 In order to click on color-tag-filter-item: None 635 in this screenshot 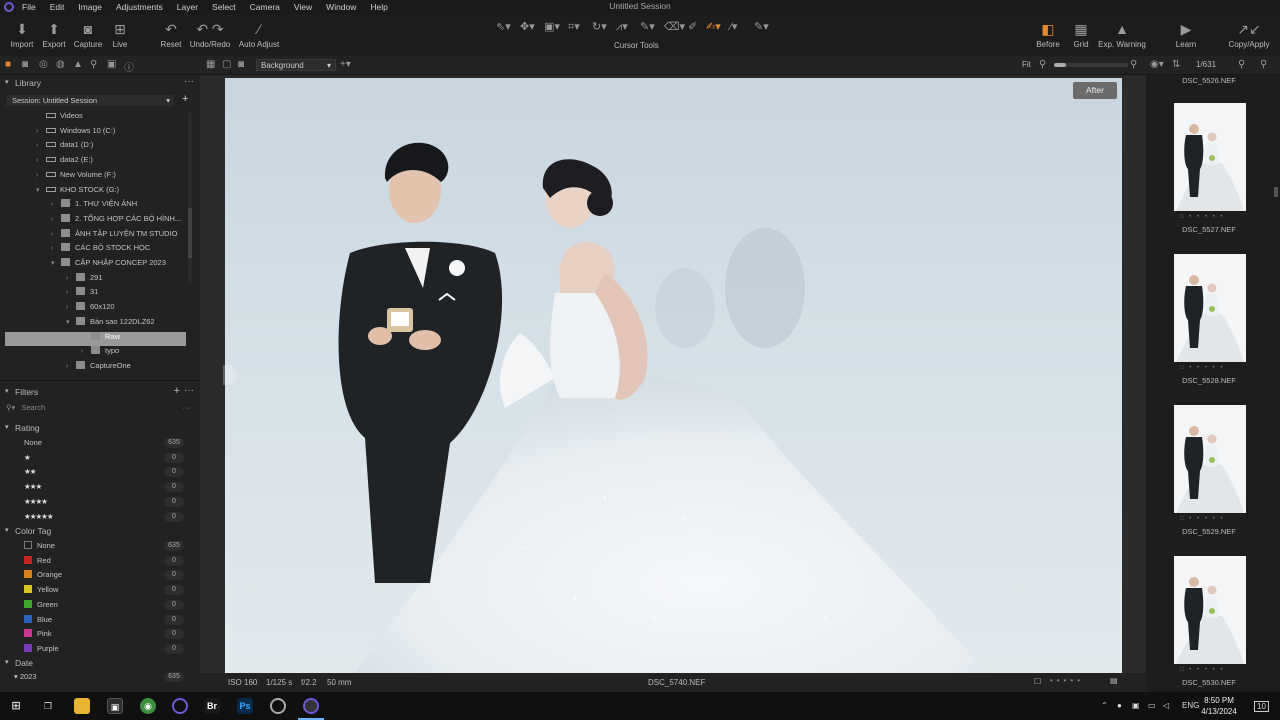, I will do `click(104, 548)`.